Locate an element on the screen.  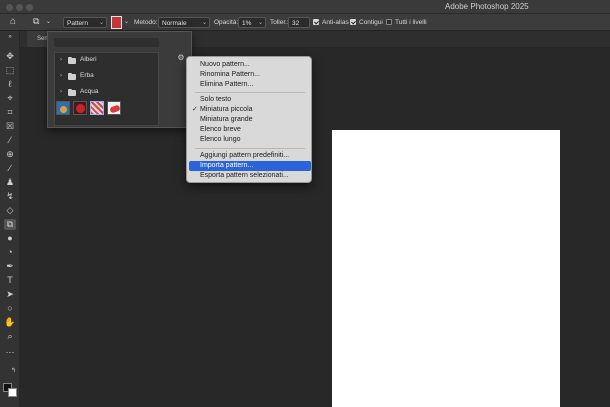
antialias-checkbox is located at coordinates (316, 22).